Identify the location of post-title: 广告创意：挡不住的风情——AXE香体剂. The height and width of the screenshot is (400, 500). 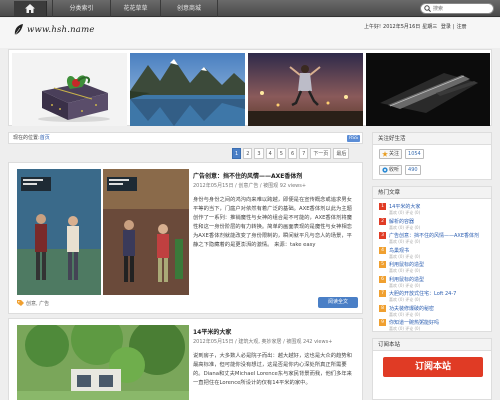
(247, 175).